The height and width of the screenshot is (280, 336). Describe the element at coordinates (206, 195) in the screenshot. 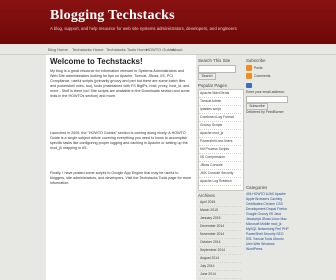

I see `archives-heading: Archives` at that location.